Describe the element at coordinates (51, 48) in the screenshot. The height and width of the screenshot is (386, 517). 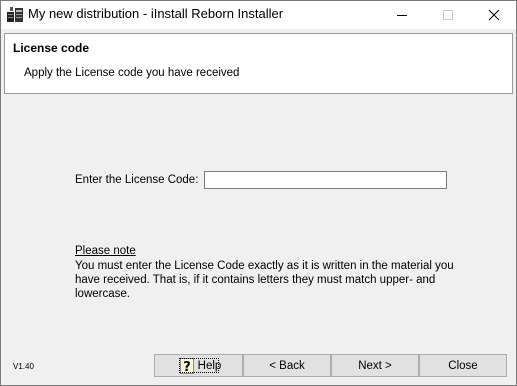
I see `page-title: License code` at that location.